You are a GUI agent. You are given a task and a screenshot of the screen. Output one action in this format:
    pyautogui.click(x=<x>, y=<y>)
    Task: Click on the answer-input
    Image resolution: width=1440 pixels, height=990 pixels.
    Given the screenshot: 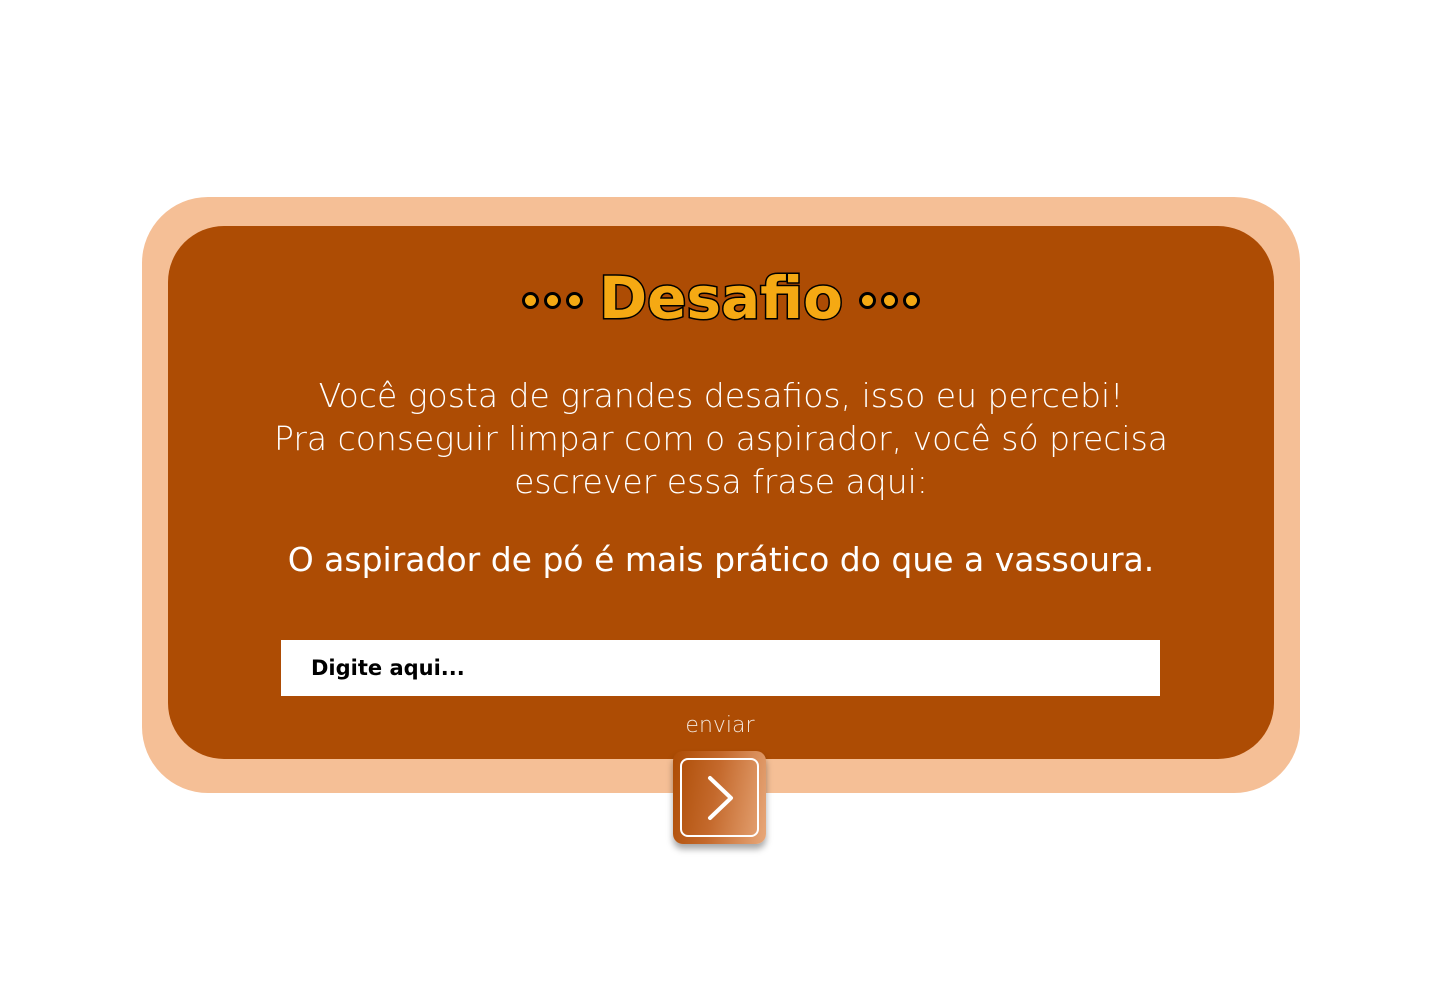 What is the action you would take?
    pyautogui.click(x=720, y=668)
    